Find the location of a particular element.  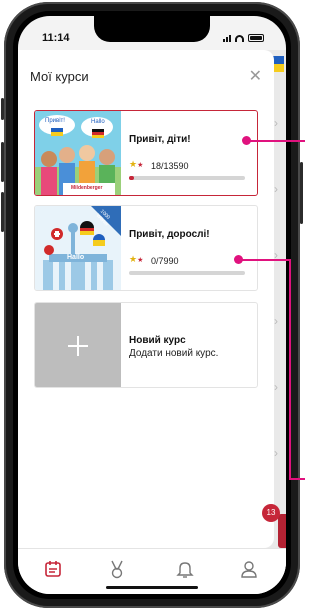

sheet-header: Мої курси ✕ is located at coordinates (146, 80).